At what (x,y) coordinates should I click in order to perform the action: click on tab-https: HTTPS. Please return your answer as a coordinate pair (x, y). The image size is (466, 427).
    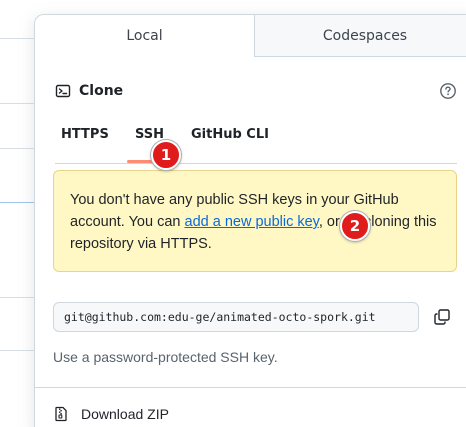
    Looking at the image, I should click on (85, 143).